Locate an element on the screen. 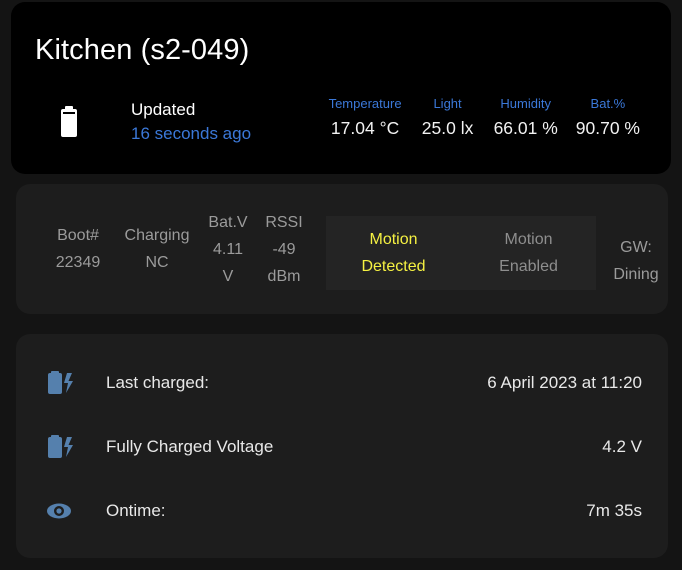  metric-label: Temperature is located at coordinates (365, 103).